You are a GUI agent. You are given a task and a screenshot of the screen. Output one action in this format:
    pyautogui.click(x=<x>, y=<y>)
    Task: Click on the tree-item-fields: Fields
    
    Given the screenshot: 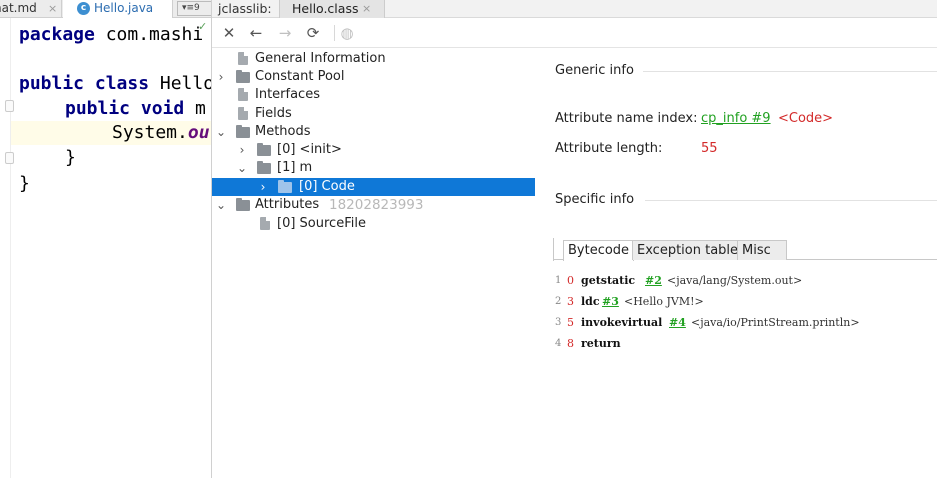 What is the action you would take?
    pyautogui.click(x=372, y=114)
    